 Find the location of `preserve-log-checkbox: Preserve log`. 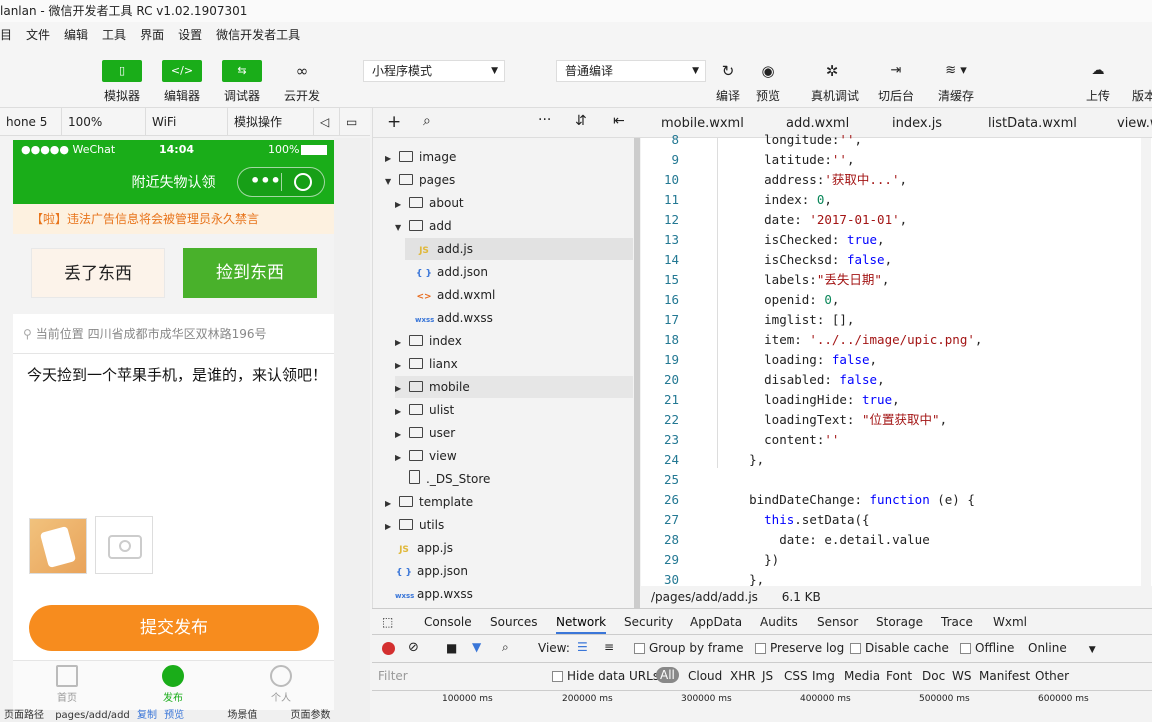

preserve-log-checkbox: Preserve log is located at coordinates (799, 648).